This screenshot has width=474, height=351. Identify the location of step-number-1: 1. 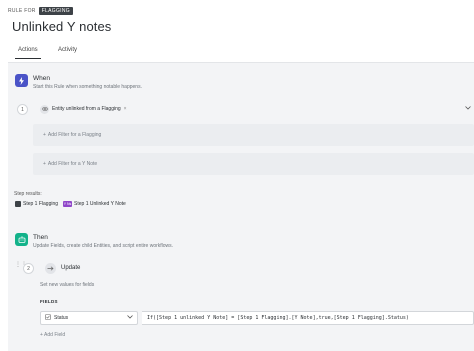
(22, 109).